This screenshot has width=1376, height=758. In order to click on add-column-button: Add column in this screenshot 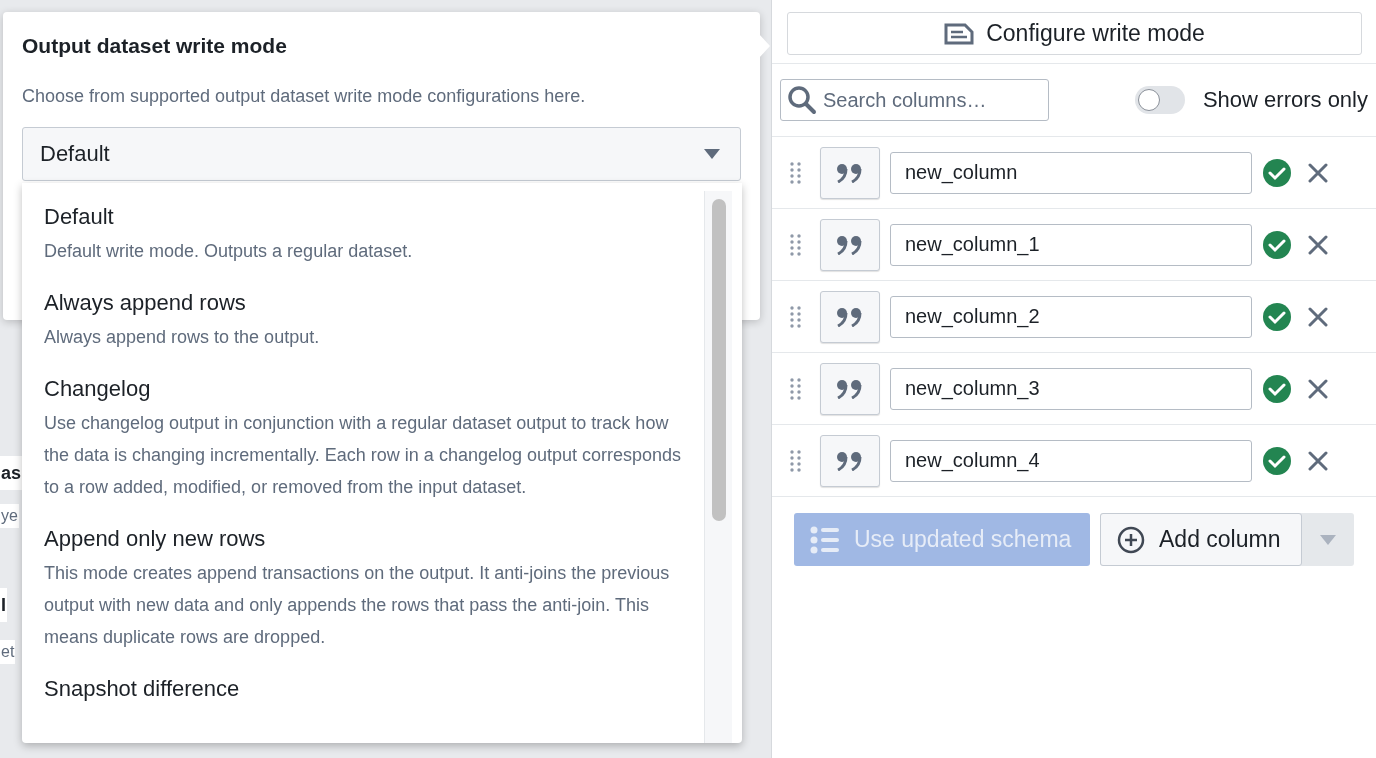, I will do `click(1201, 539)`.